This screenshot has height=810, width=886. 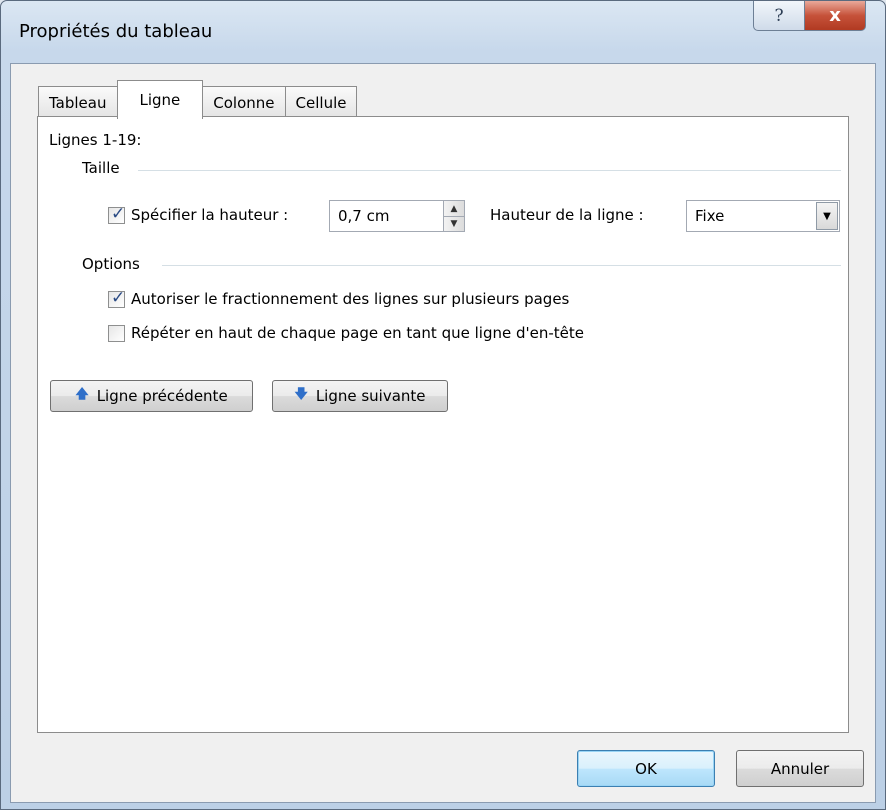 What do you see at coordinates (210, 215) in the screenshot?
I see `specify-height-label: Spécifier la hauteur :` at bounding box center [210, 215].